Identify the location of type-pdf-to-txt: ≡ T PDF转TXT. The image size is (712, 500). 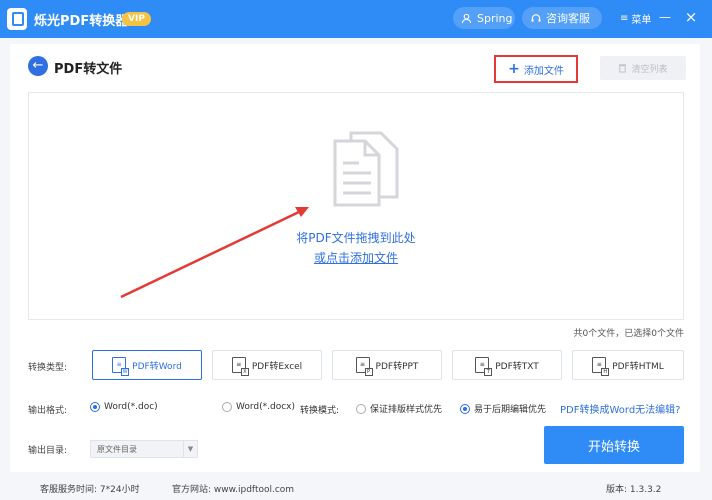
(507, 365).